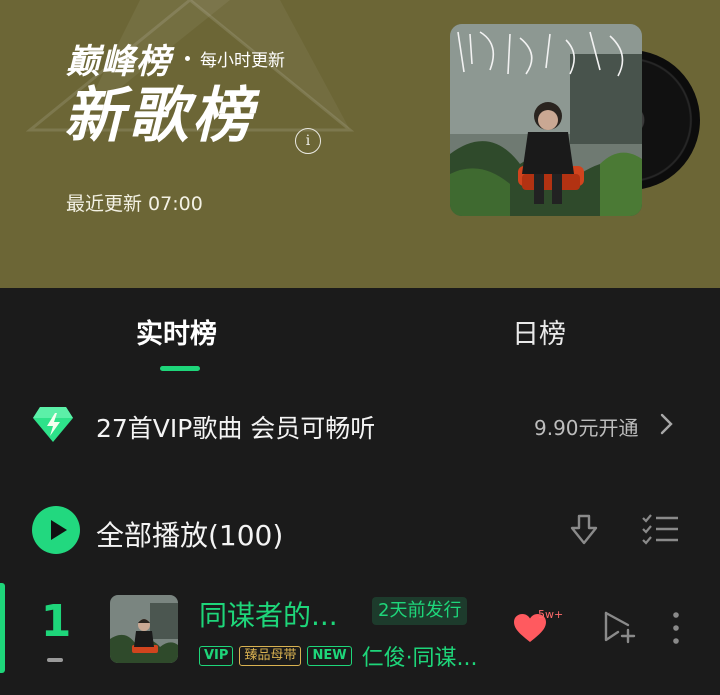 This screenshot has height=695, width=720. Describe the element at coordinates (242, 61) in the screenshot. I see `update-frequency: 每小时更新` at that location.